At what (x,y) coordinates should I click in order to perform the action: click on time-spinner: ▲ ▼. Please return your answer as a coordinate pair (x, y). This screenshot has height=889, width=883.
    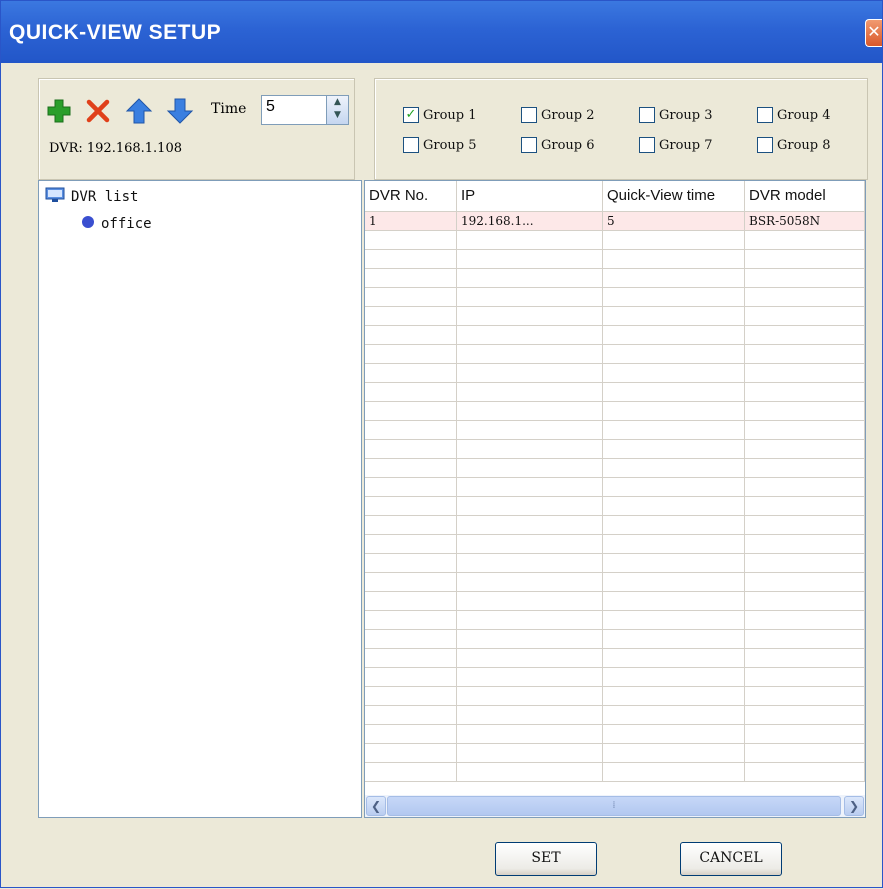
    Looking at the image, I should click on (338, 110).